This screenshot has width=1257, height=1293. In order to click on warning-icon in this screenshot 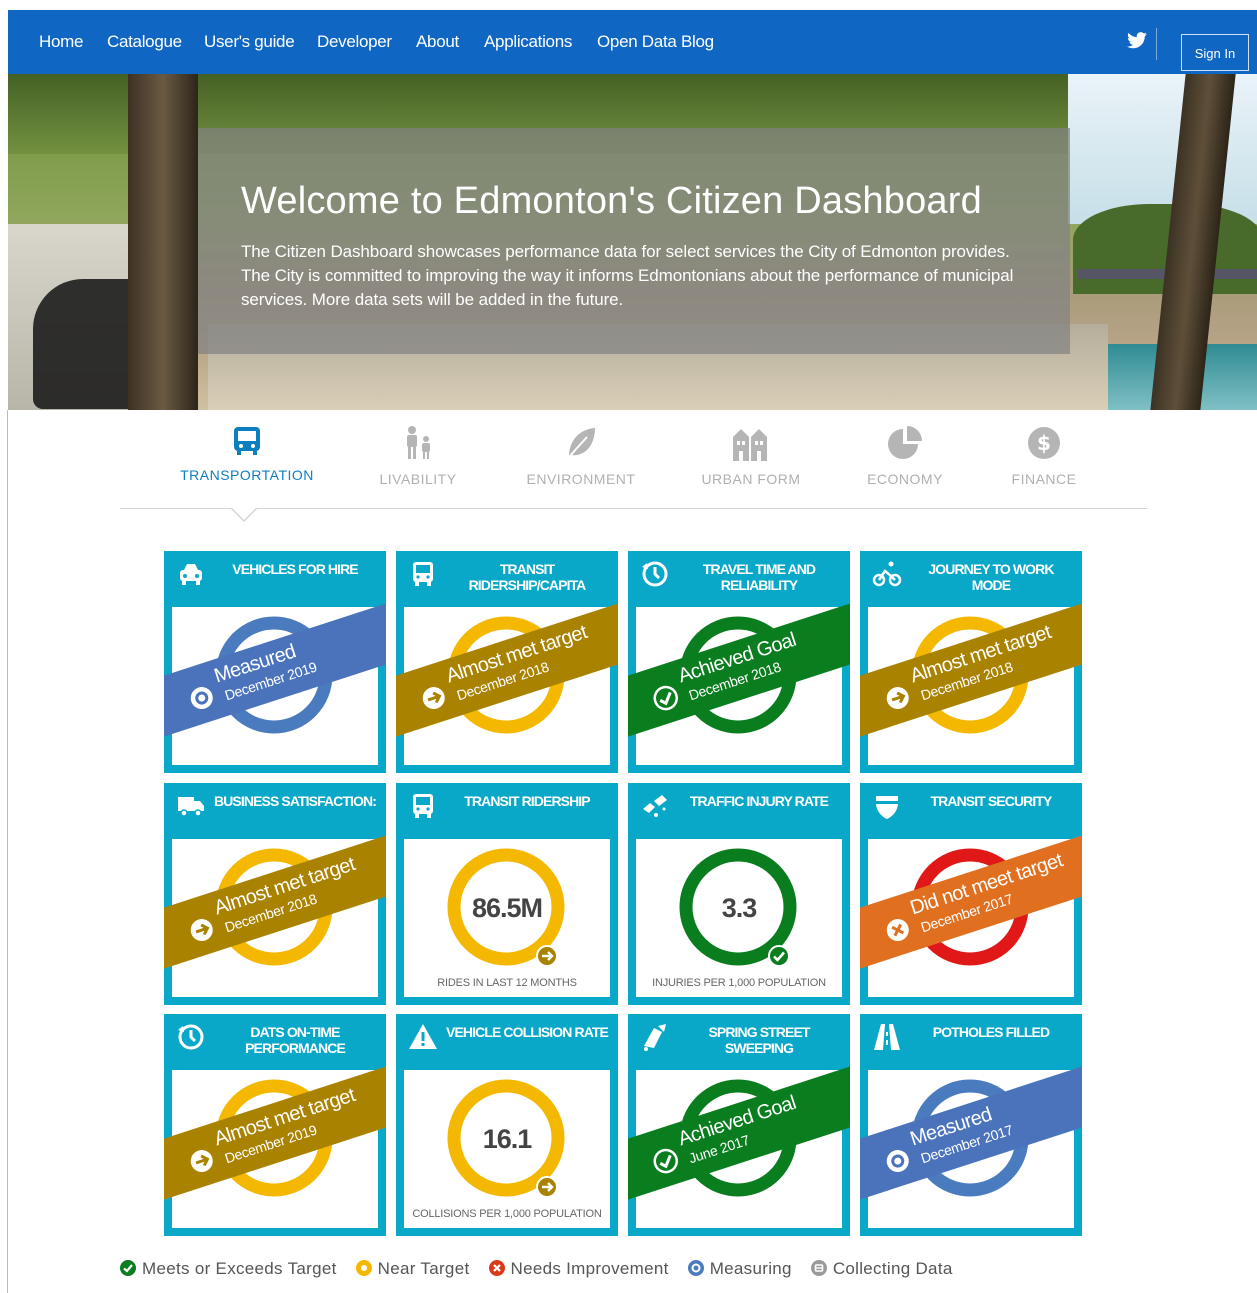, I will do `click(423, 1036)`.